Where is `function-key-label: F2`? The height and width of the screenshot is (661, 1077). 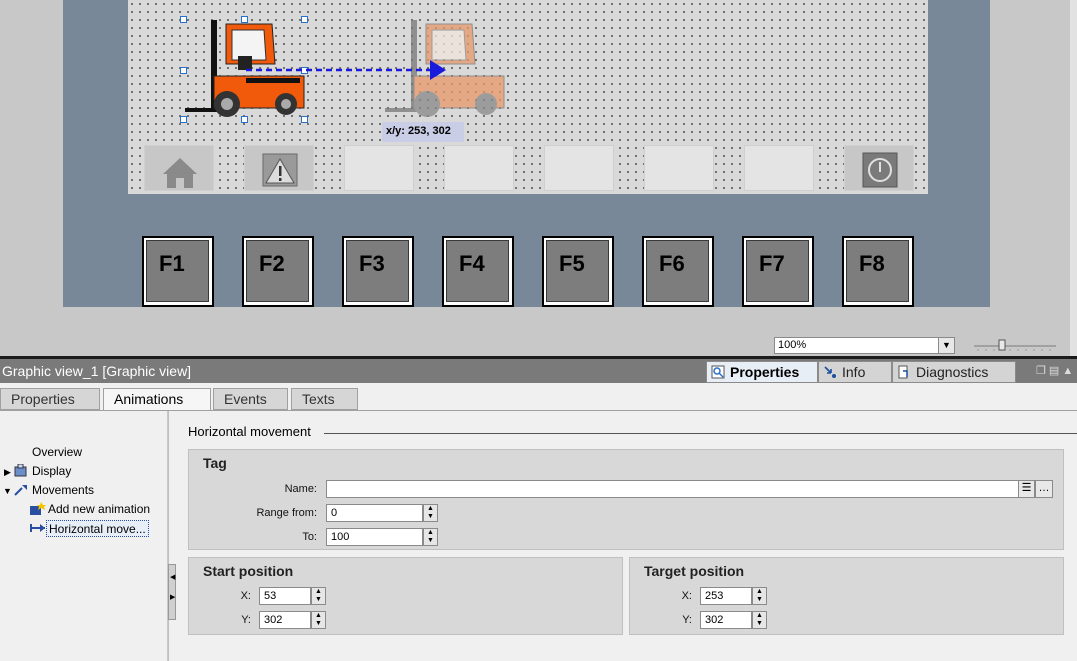
function-key-label: F2 is located at coordinates (277, 271).